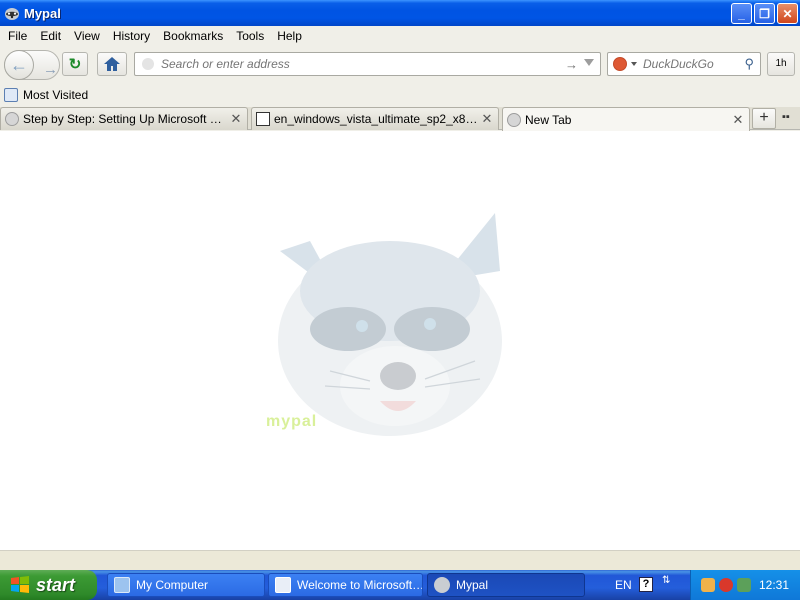 Image resolution: width=800 pixels, height=600 pixels. What do you see at coordinates (361, 64) in the screenshot?
I see `address-input` at bounding box center [361, 64].